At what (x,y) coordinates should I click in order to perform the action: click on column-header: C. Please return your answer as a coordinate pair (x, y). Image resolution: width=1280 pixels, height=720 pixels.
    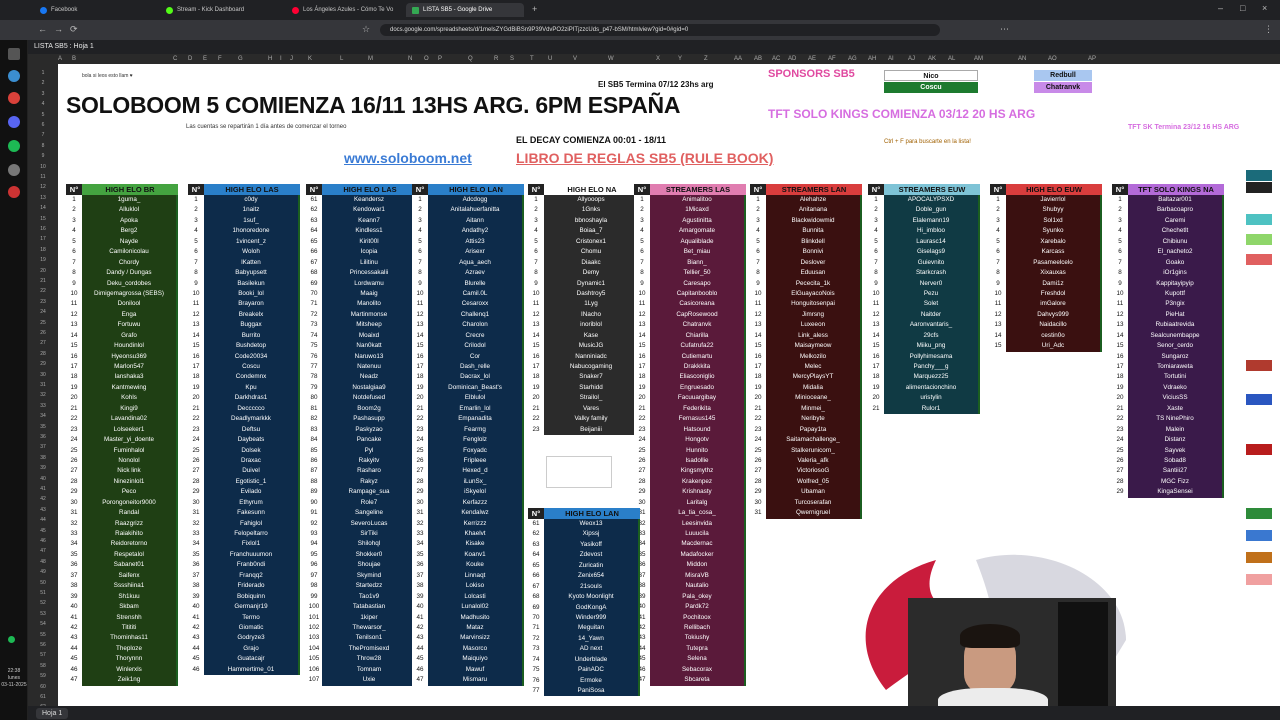
    Looking at the image, I should click on (175, 59).